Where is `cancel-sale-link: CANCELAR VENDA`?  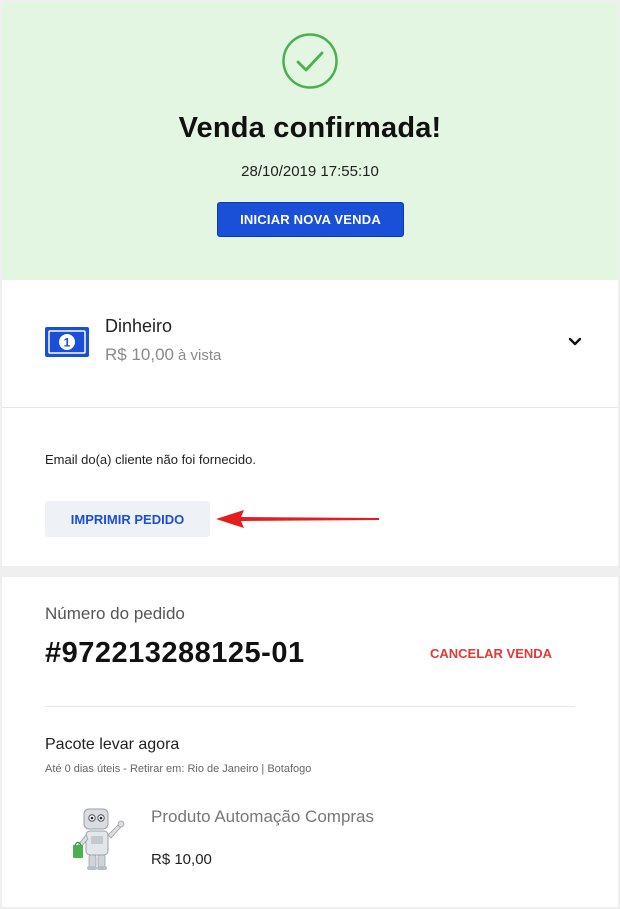 cancel-sale-link: CANCELAR VENDA is located at coordinates (491, 653).